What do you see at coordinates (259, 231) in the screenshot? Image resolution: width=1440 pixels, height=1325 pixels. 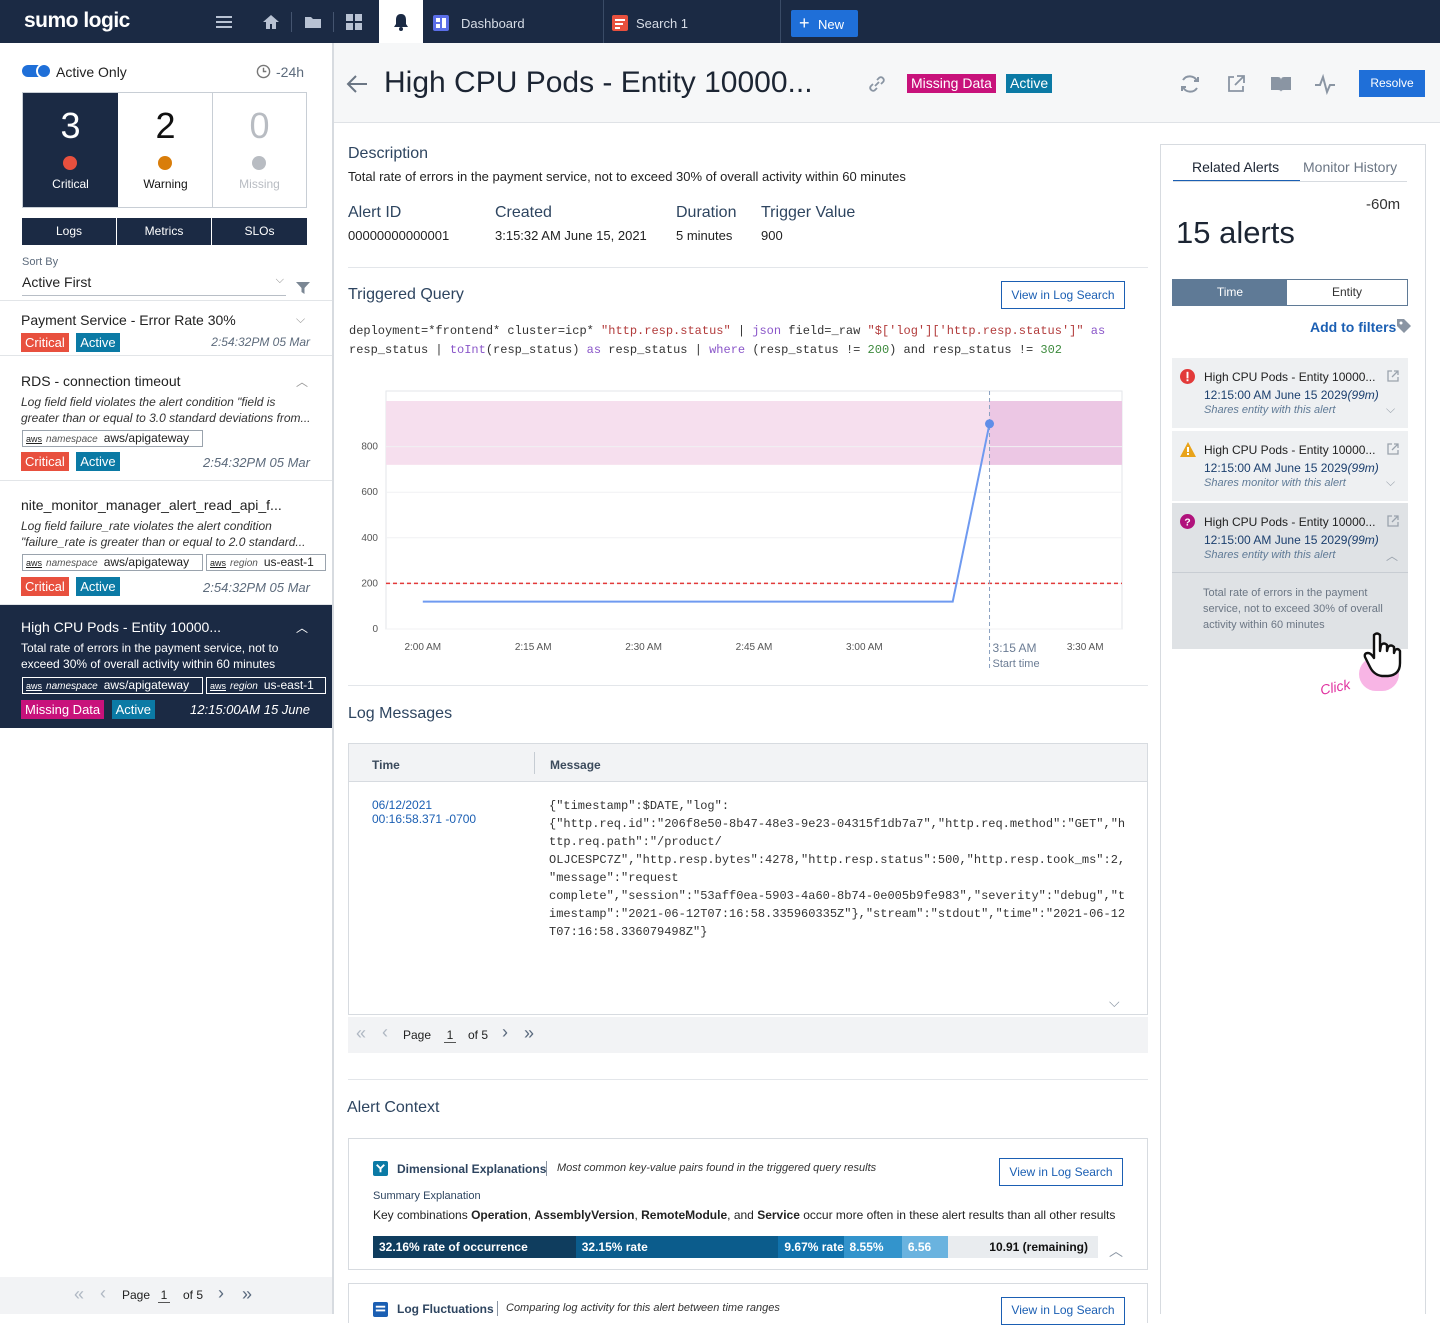 I see `type-slos: SLOs` at bounding box center [259, 231].